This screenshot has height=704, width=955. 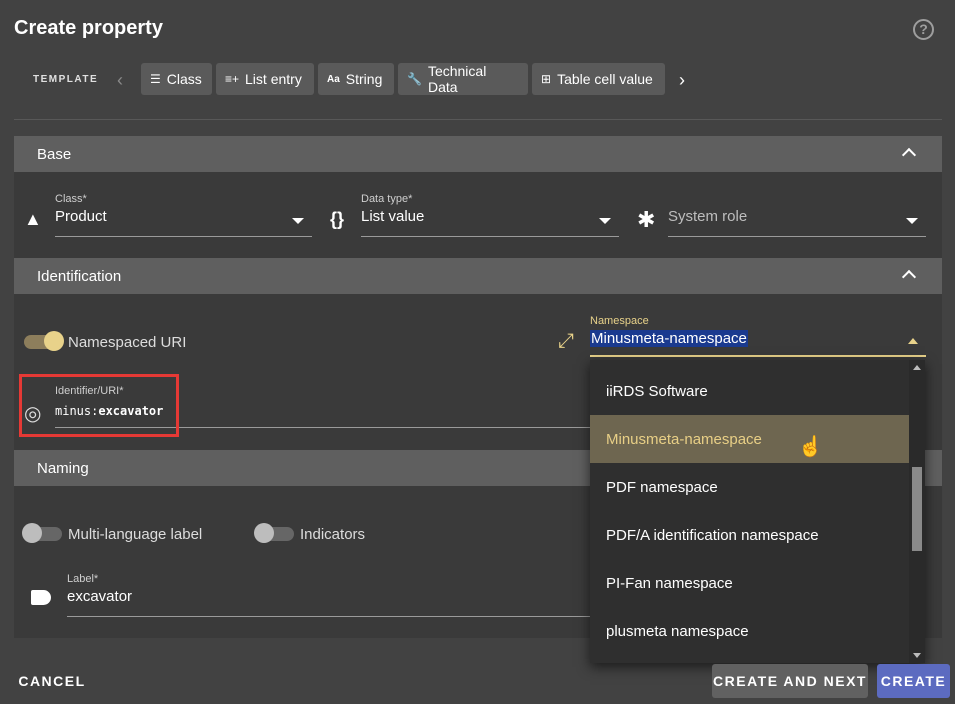 What do you see at coordinates (88, 28) in the screenshot?
I see `dialog-title: Create property` at bounding box center [88, 28].